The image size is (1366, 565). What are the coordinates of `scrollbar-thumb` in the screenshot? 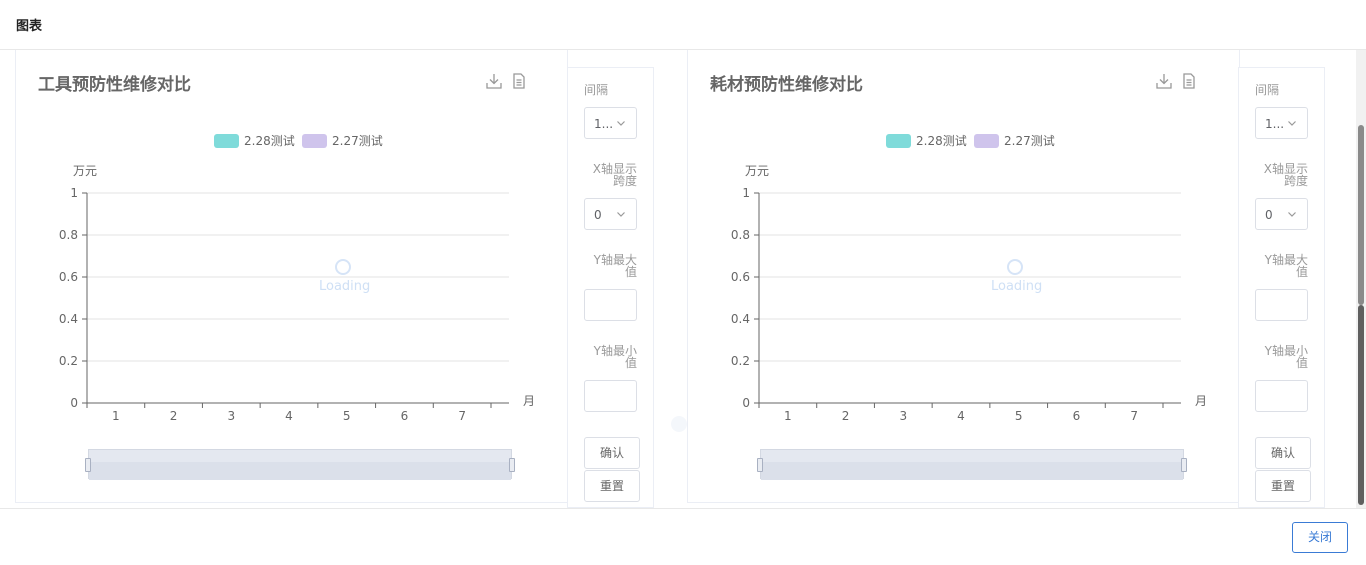 It's located at (1361, 215).